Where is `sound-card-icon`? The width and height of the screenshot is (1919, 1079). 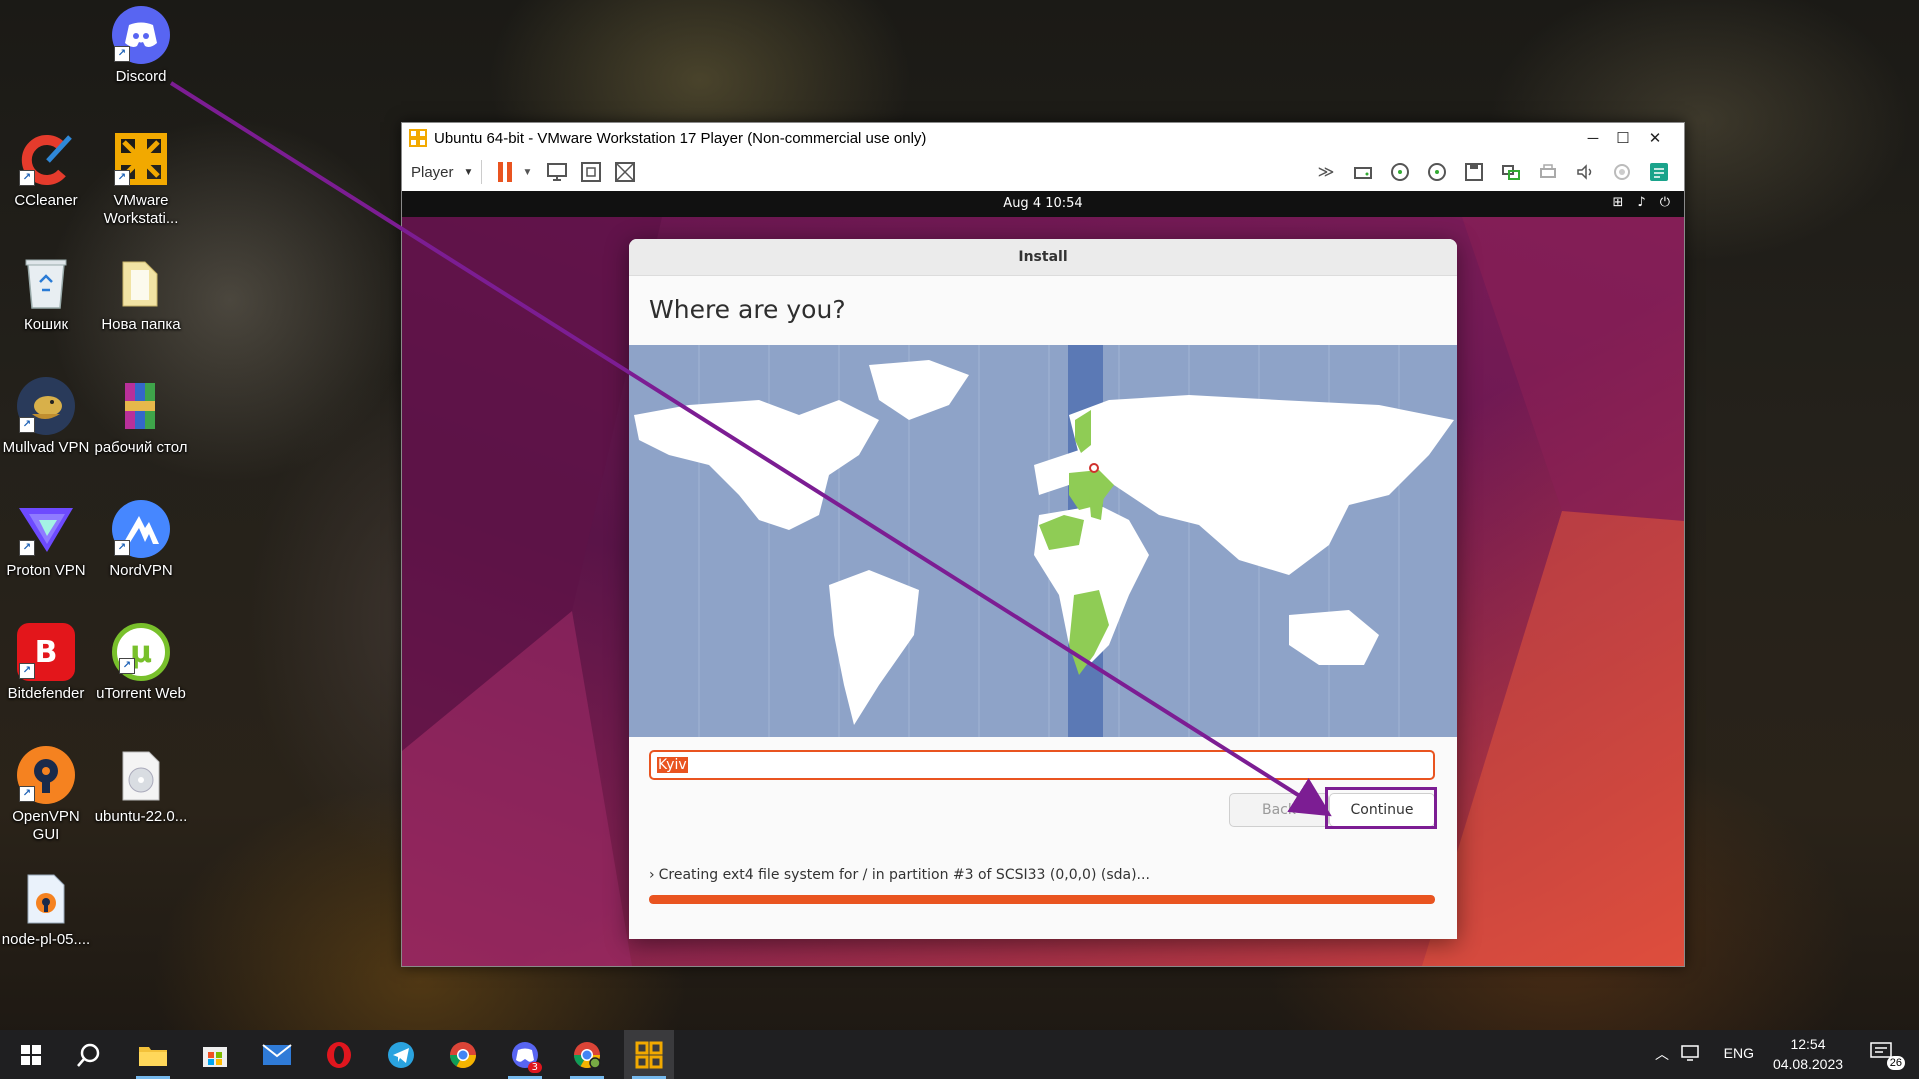
sound-card-icon is located at coordinates (1584, 172).